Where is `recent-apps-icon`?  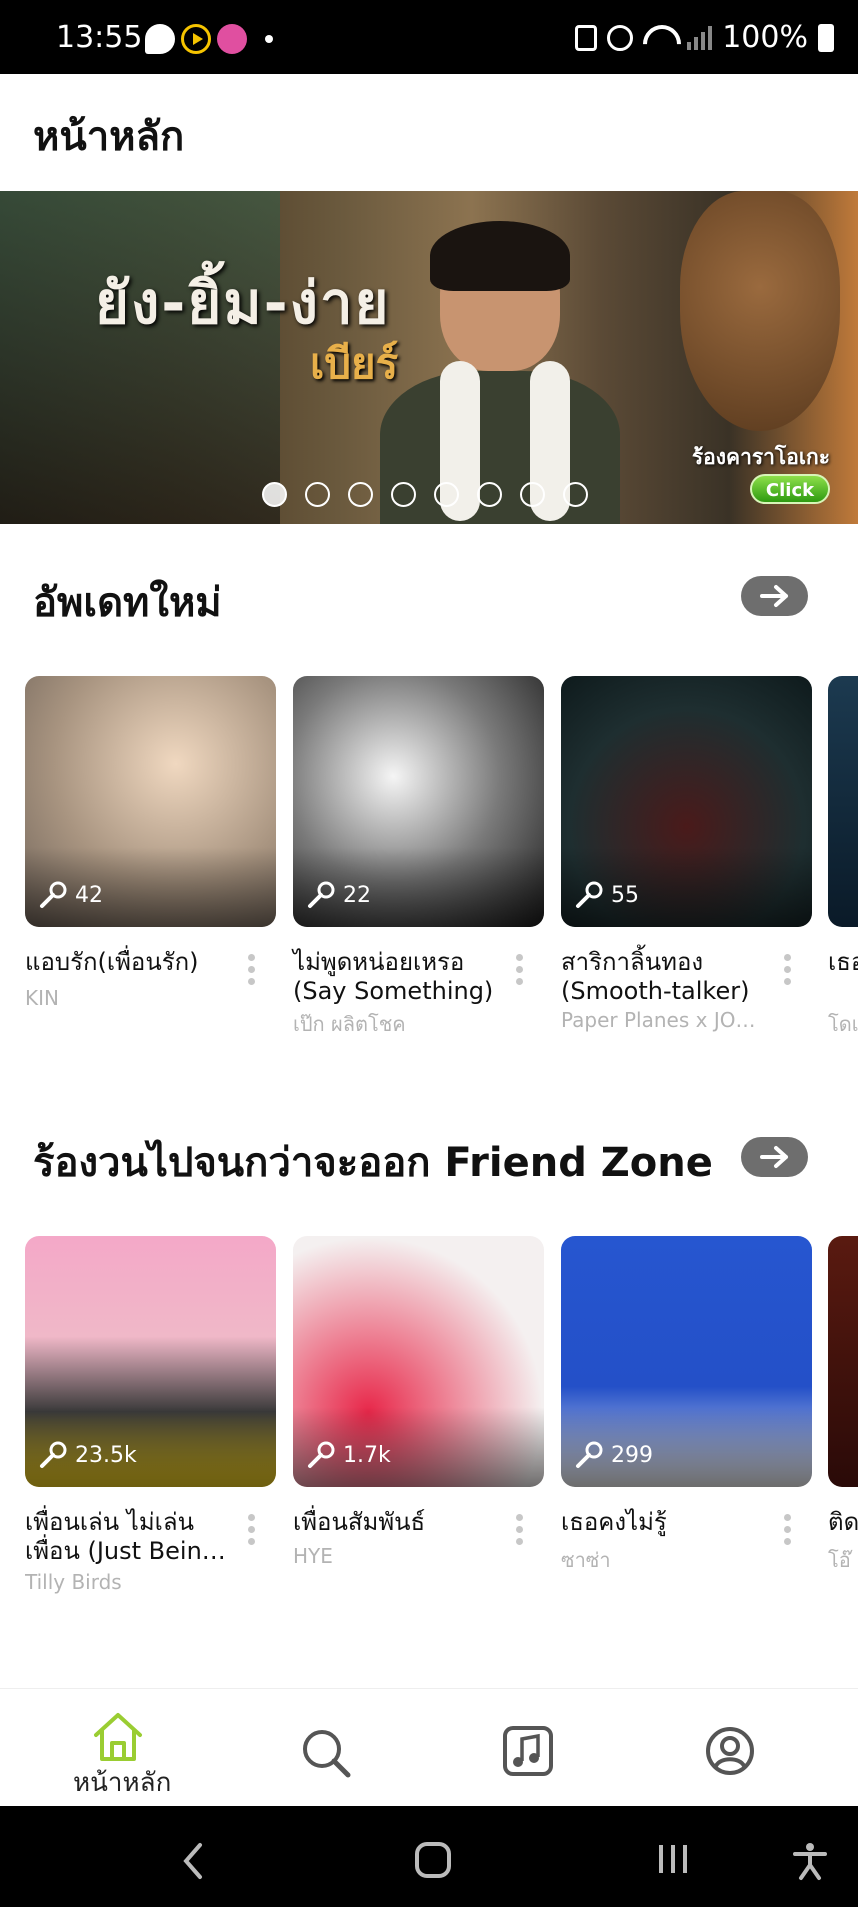
recent-apps-icon is located at coordinates (673, 1859).